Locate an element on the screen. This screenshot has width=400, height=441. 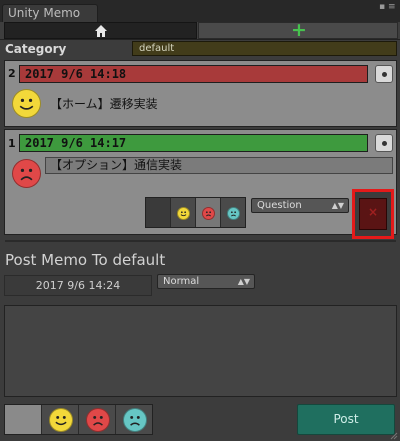
face-option-sad is located at coordinates (208, 212).